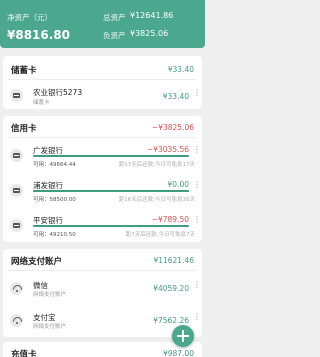 The width and height of the screenshot is (320, 357). What do you see at coordinates (41, 103) in the screenshot?
I see `account-type: 储蓄卡` at bounding box center [41, 103].